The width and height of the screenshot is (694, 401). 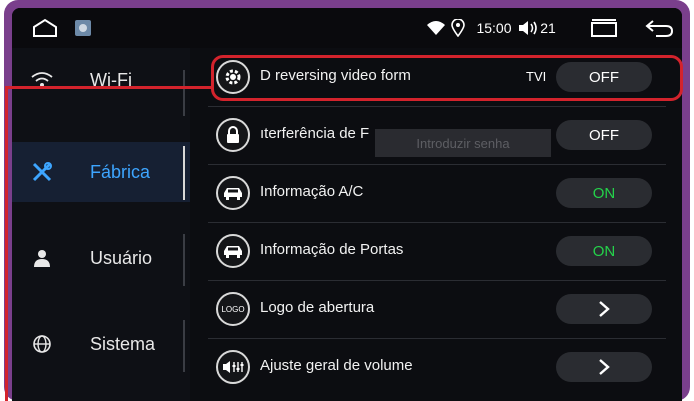 I want to click on sidebar-item-wifi: Wi-Fi, so click(x=101, y=80).